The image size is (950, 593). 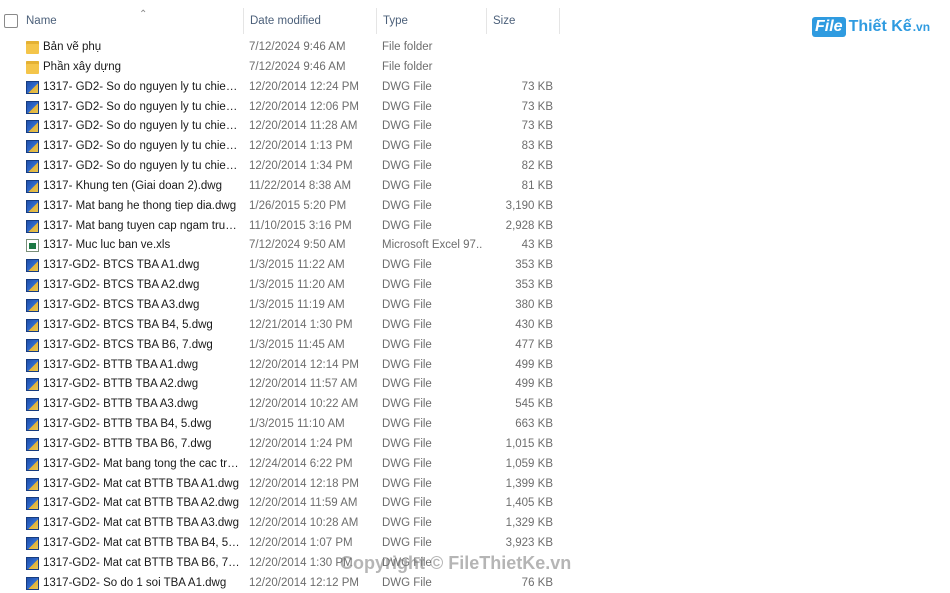 I want to click on file-name: Bản vẽ phụ, so click(x=72, y=47).